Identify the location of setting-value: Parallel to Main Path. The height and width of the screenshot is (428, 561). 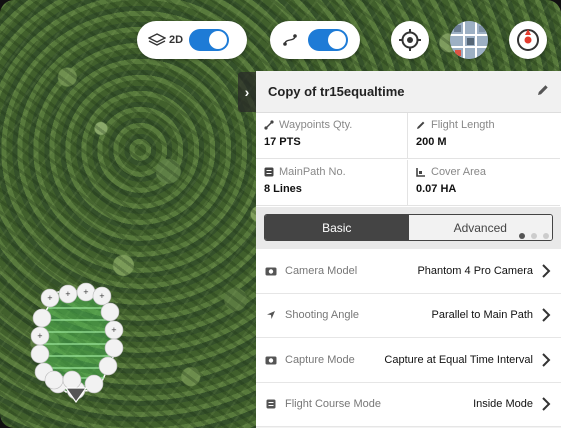
(482, 315).